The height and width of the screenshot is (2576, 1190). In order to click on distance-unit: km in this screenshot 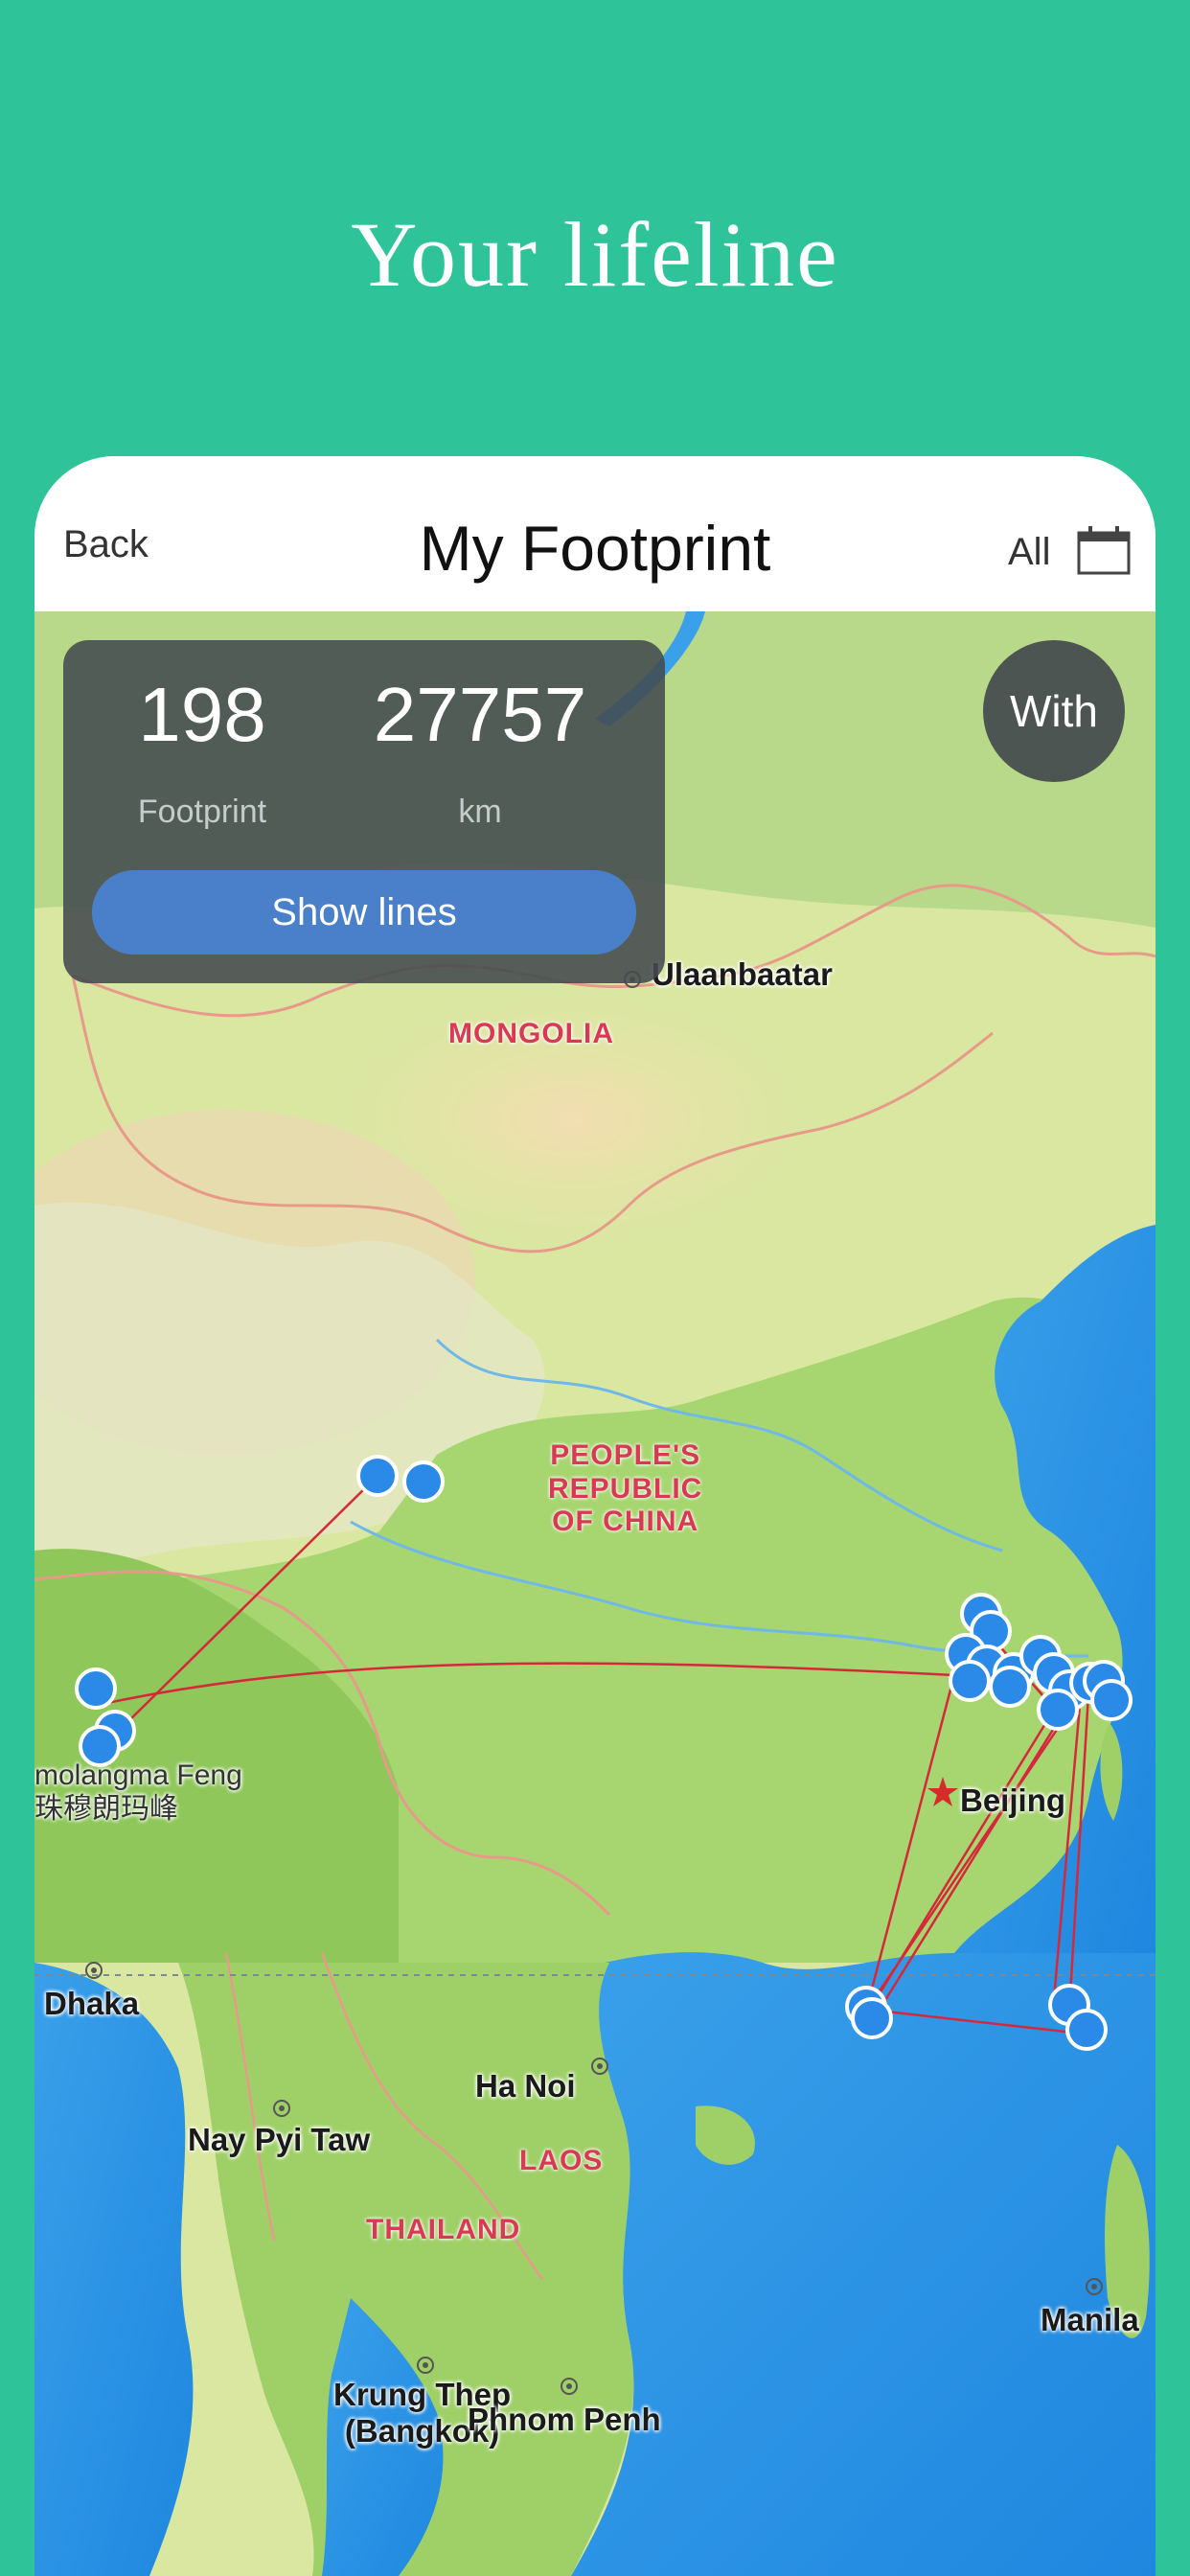, I will do `click(480, 812)`.